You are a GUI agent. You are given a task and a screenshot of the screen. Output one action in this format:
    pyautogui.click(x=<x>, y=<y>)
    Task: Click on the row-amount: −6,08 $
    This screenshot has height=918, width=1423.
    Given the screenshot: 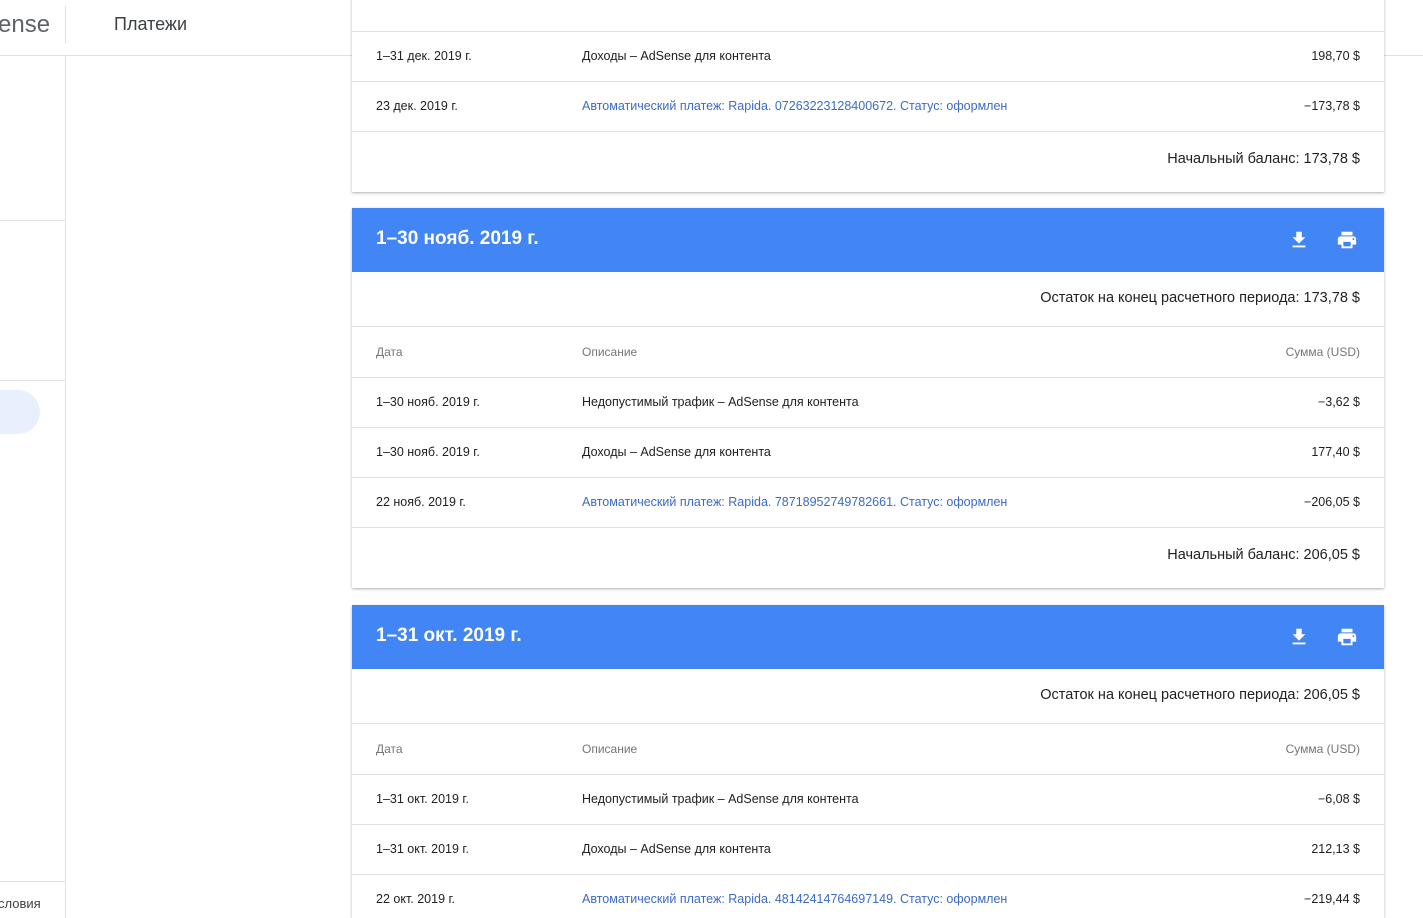 What is the action you would take?
    pyautogui.click(x=1338, y=799)
    